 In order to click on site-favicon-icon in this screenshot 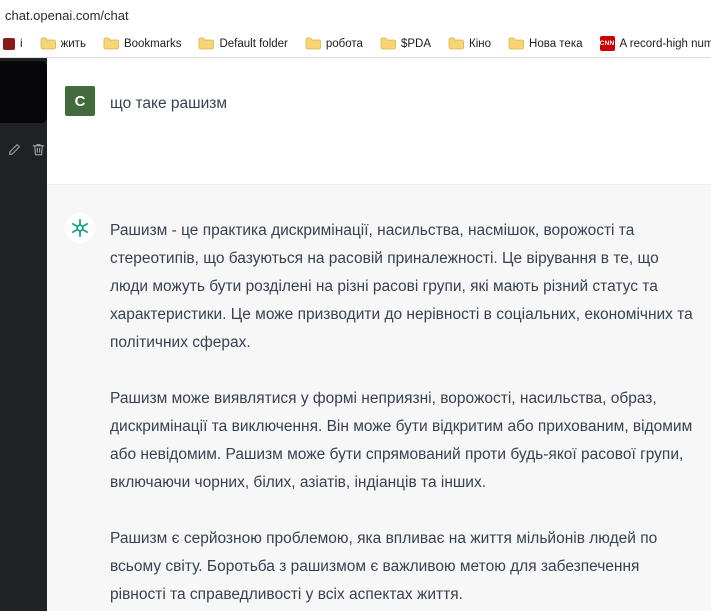, I will do `click(9, 43)`.